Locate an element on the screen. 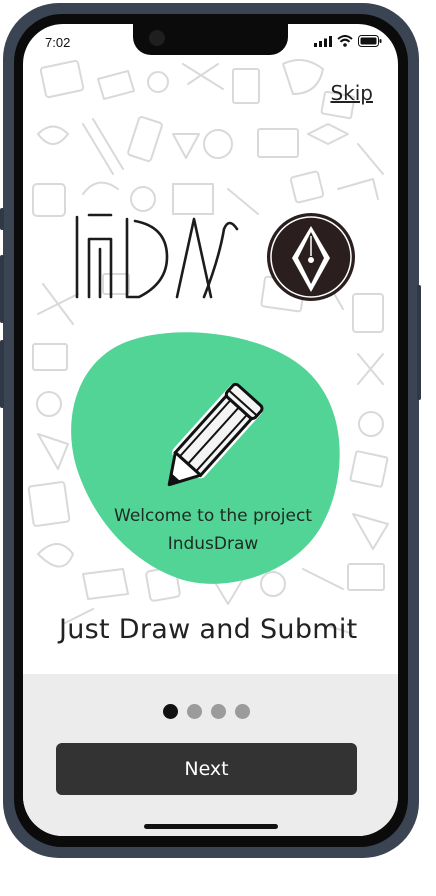 The height and width of the screenshot is (896, 436). next-button: Next is located at coordinates (206, 769).